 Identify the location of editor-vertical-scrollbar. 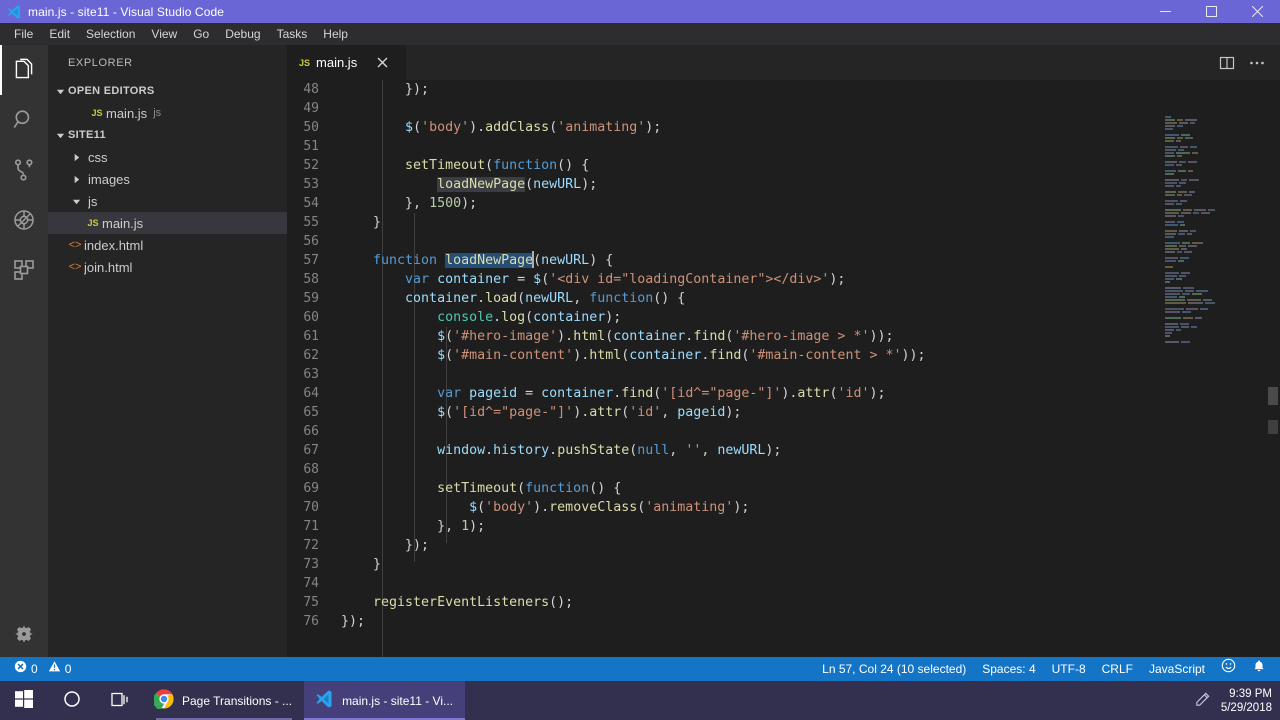
(1273, 386).